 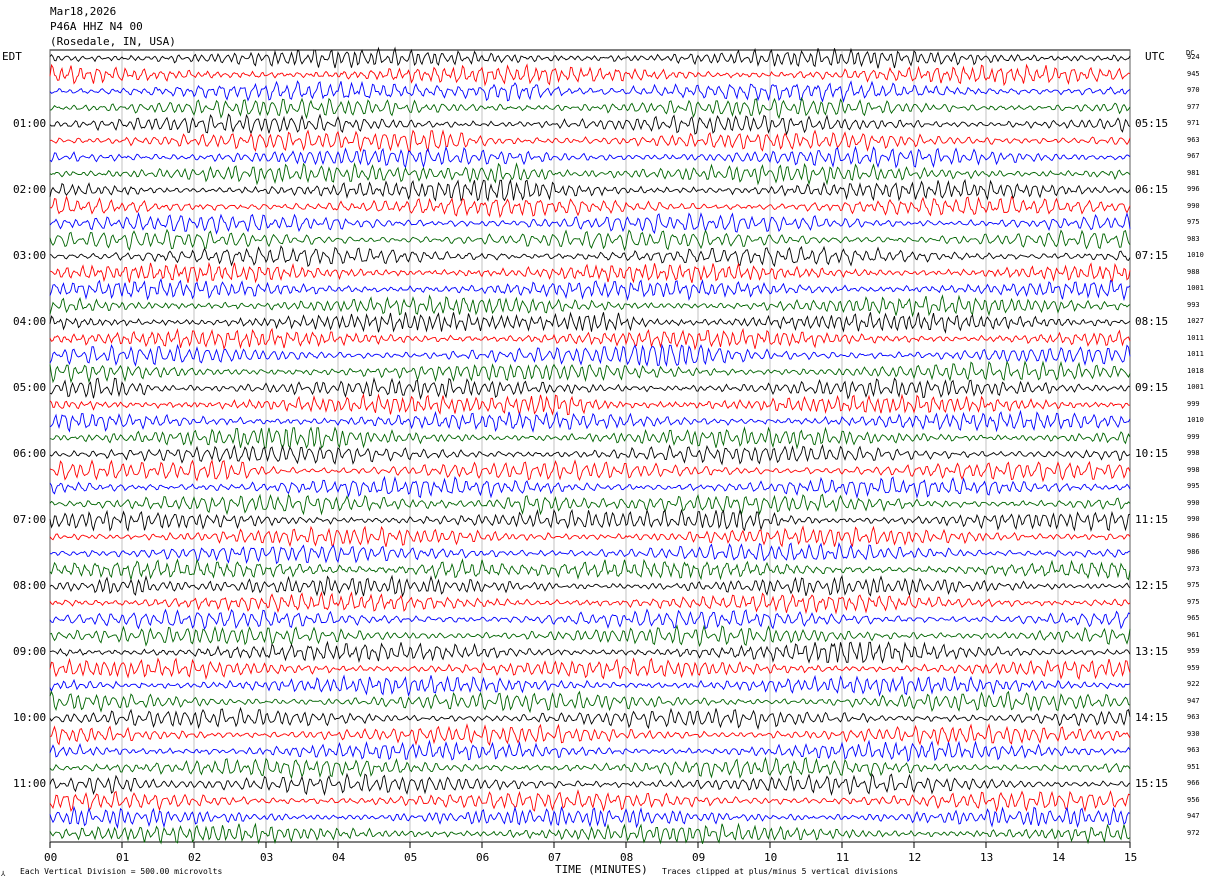 I want to click on x-axis-title: TIME (MINUTES), so click(x=601, y=869).